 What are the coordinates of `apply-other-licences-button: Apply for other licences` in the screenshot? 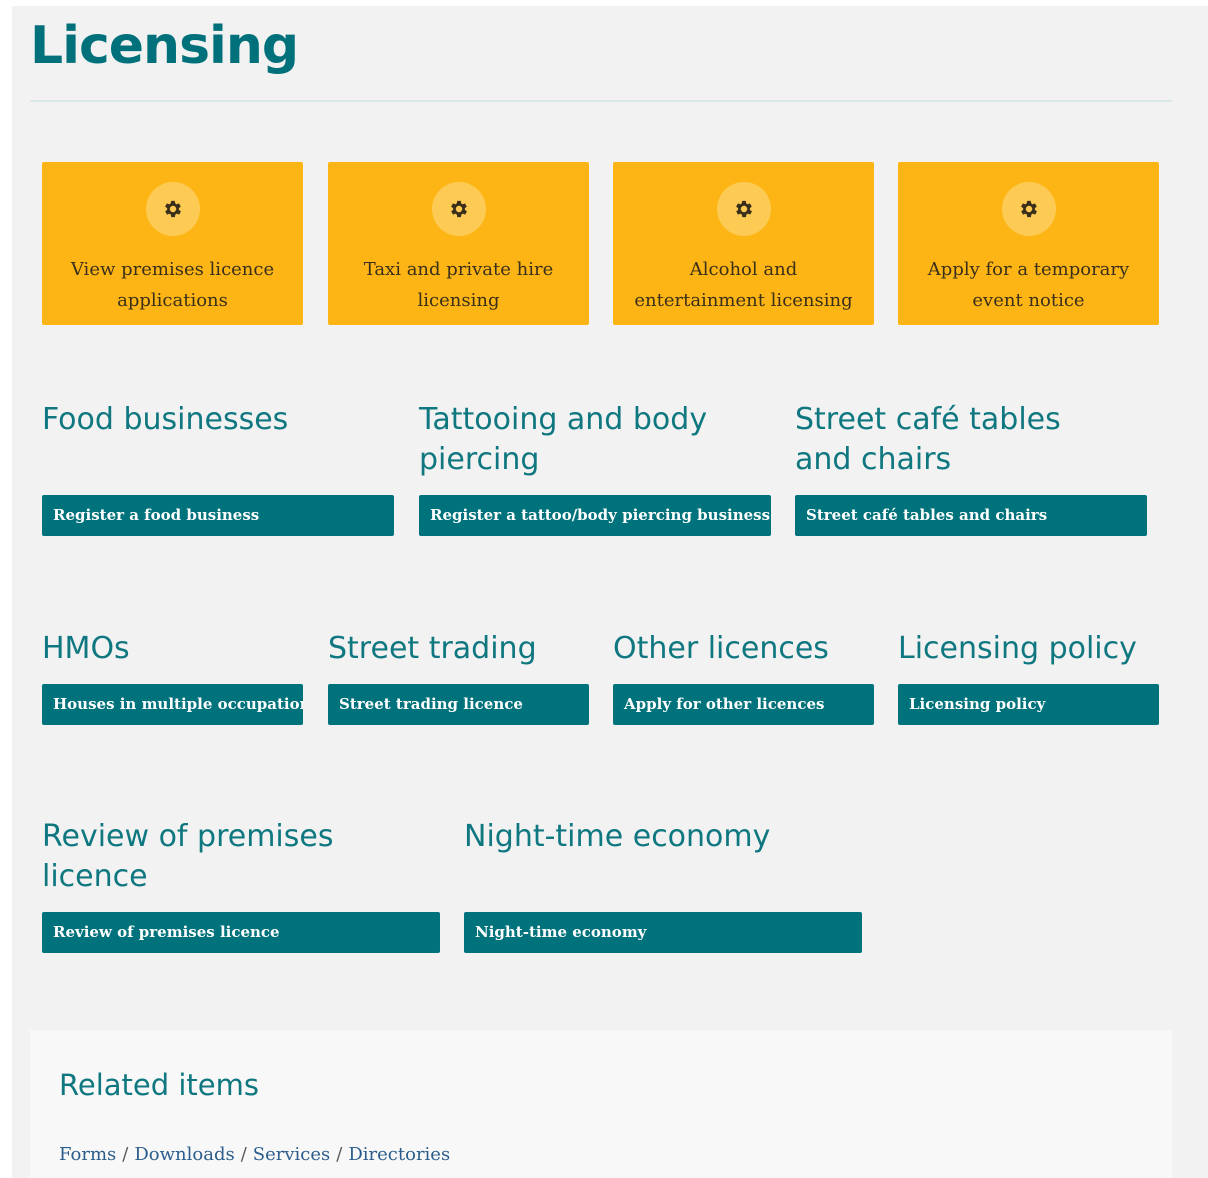 It's located at (743, 704).